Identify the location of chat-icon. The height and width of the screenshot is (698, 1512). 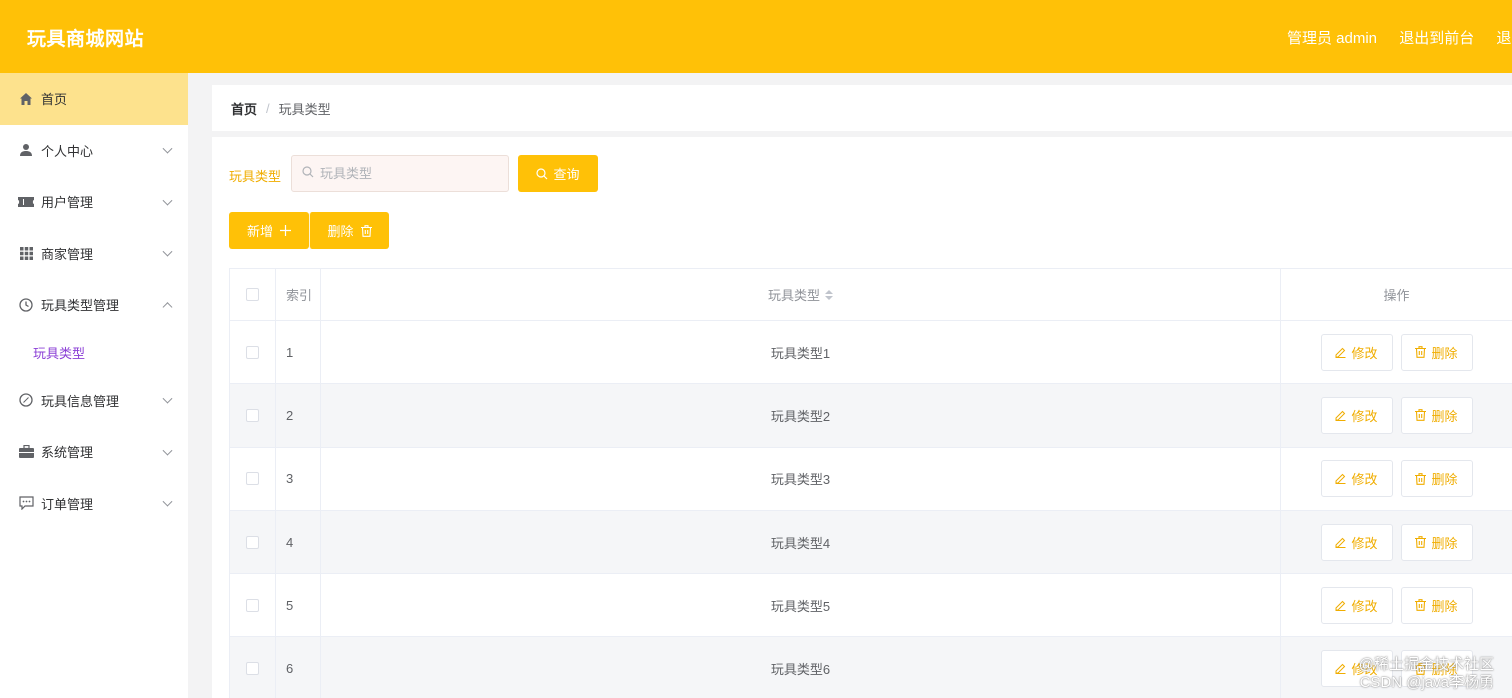
(26, 503).